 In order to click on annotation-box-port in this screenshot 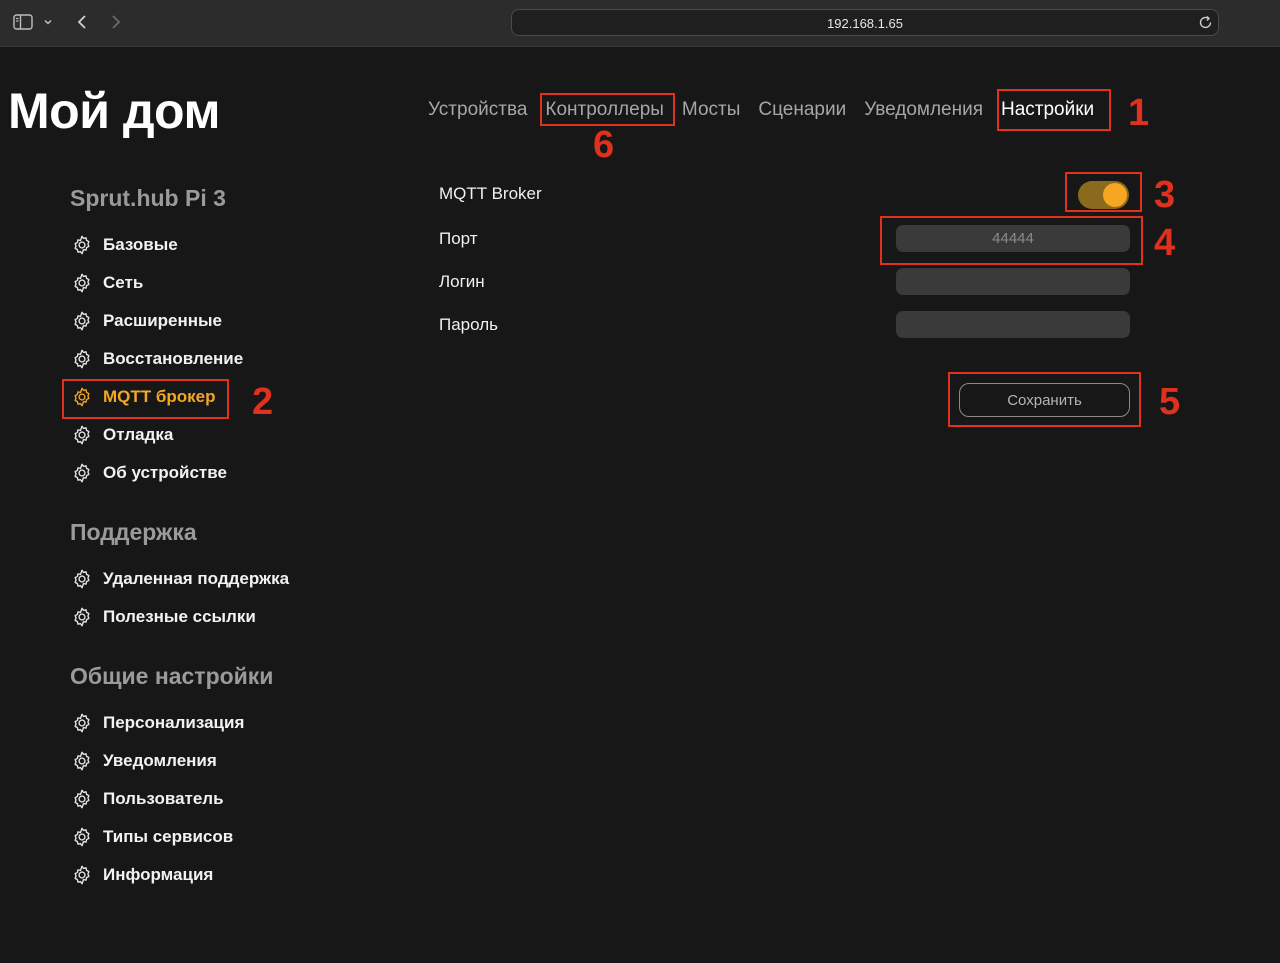, I will do `click(1011, 240)`.